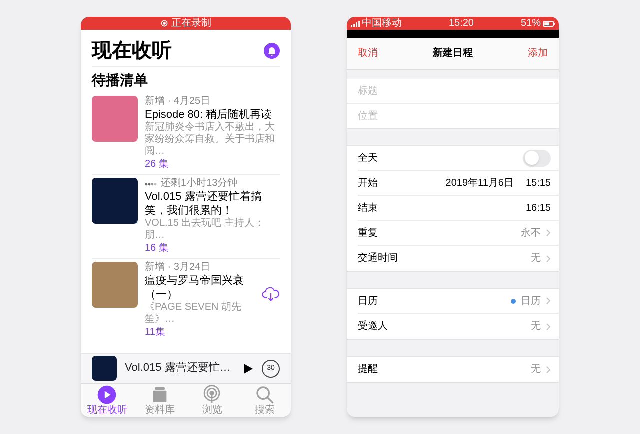 This screenshot has height=434, width=640. Describe the element at coordinates (368, 370) in the screenshot. I see `row-label: 提醒` at that location.